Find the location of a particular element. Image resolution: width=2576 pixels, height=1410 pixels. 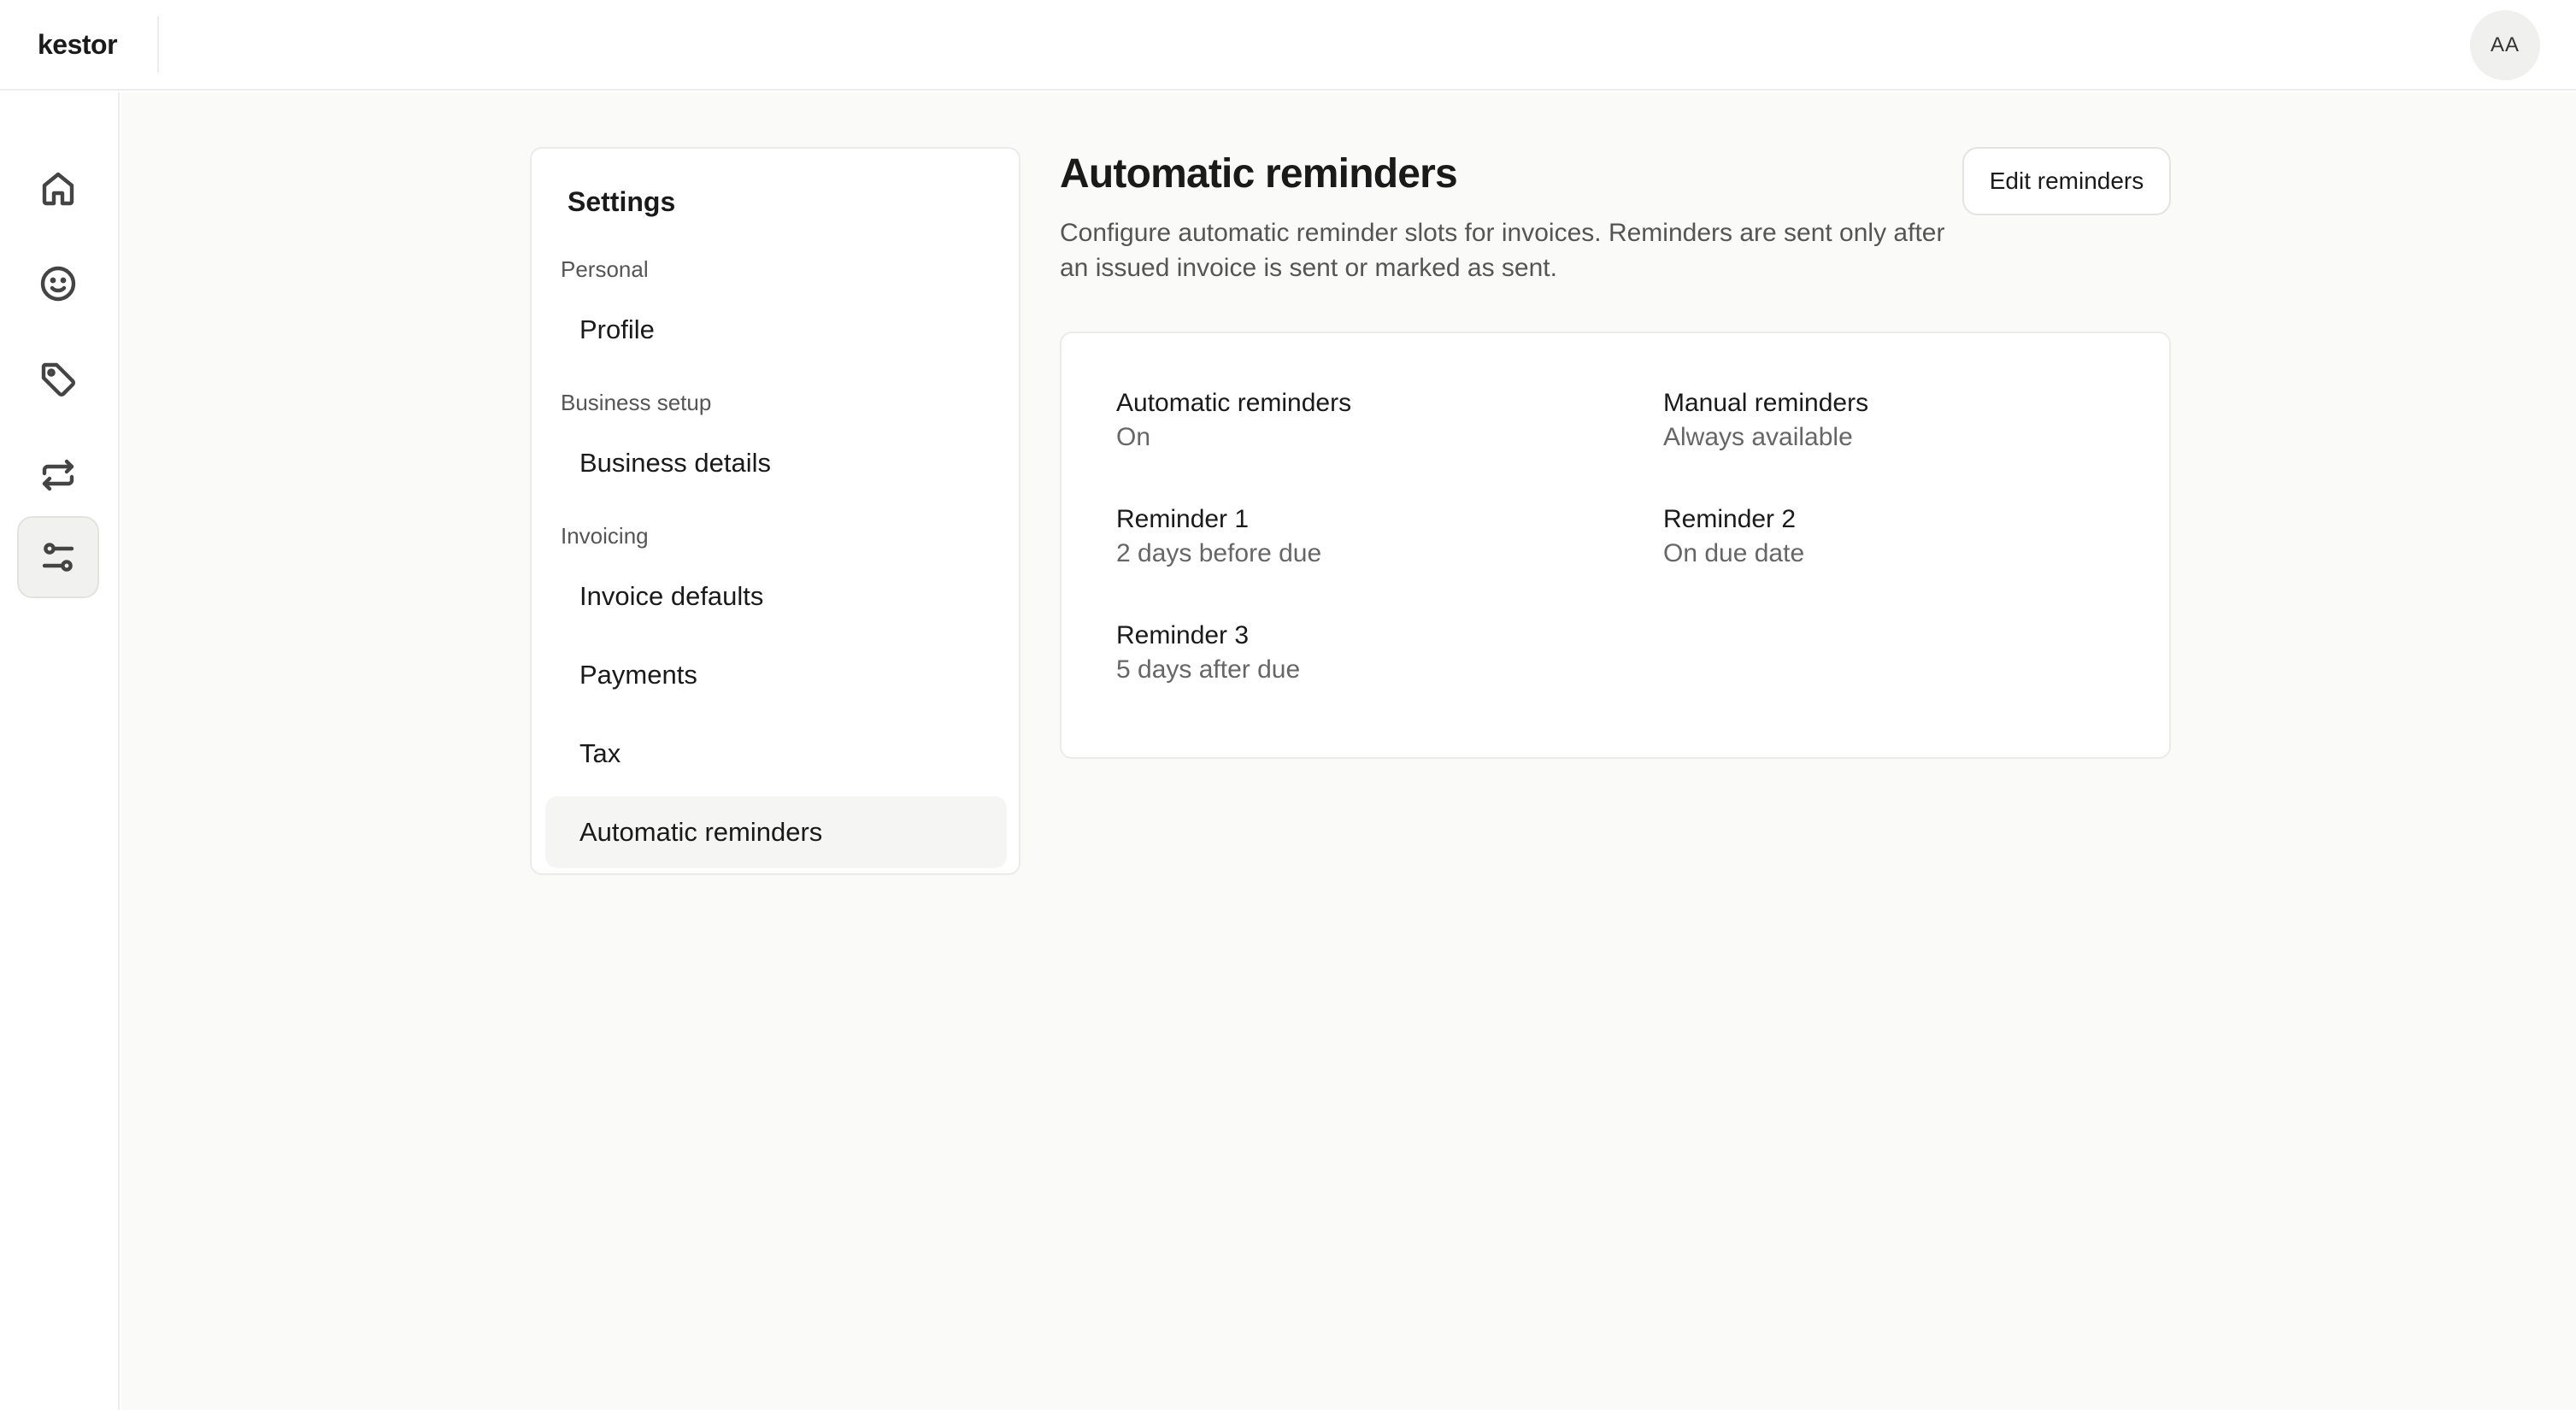

top-bar: kestor AA is located at coordinates (1288, 45).